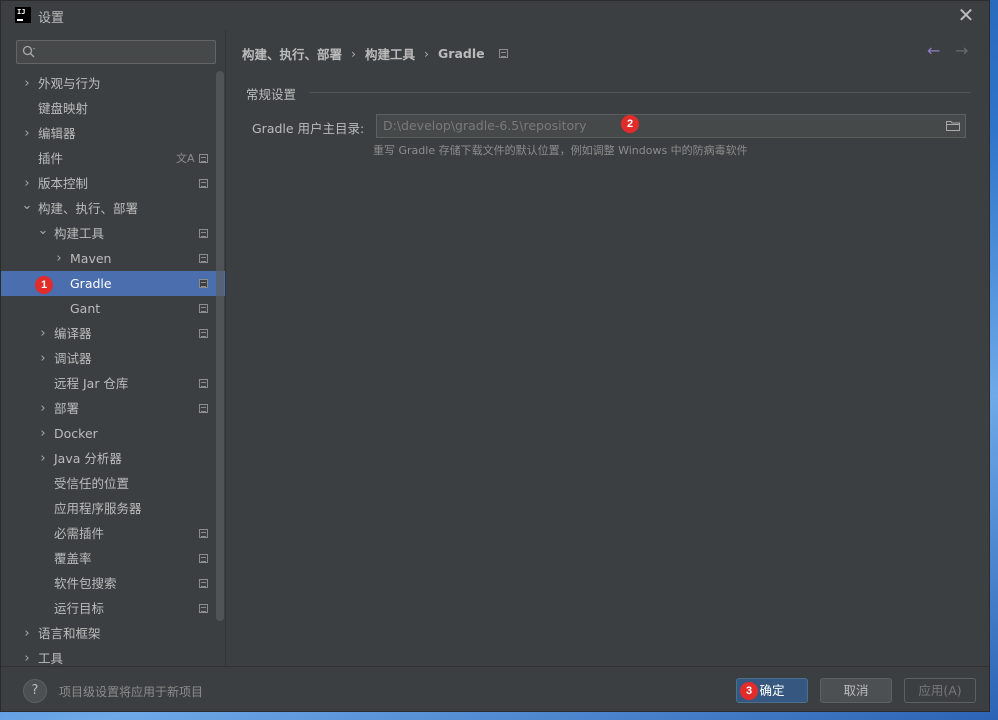 The image size is (998, 720). Describe the element at coordinates (113, 608) in the screenshot. I see `sidebar-item: 运行目标` at that location.